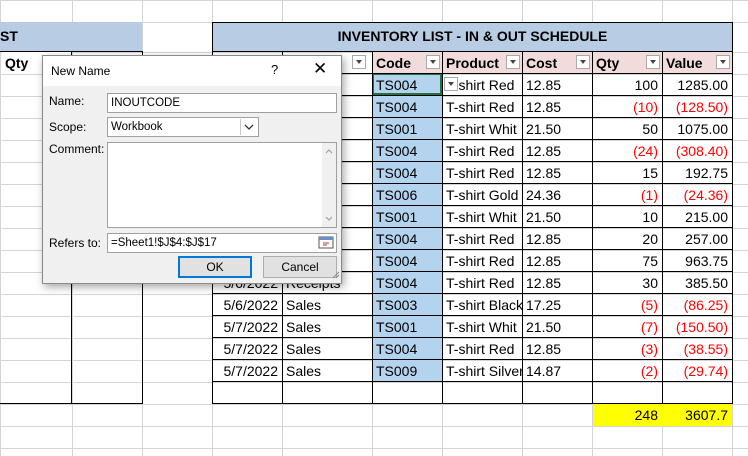 This screenshot has height=456, width=748. I want to click on value-cell: 1285.00, so click(697, 85).